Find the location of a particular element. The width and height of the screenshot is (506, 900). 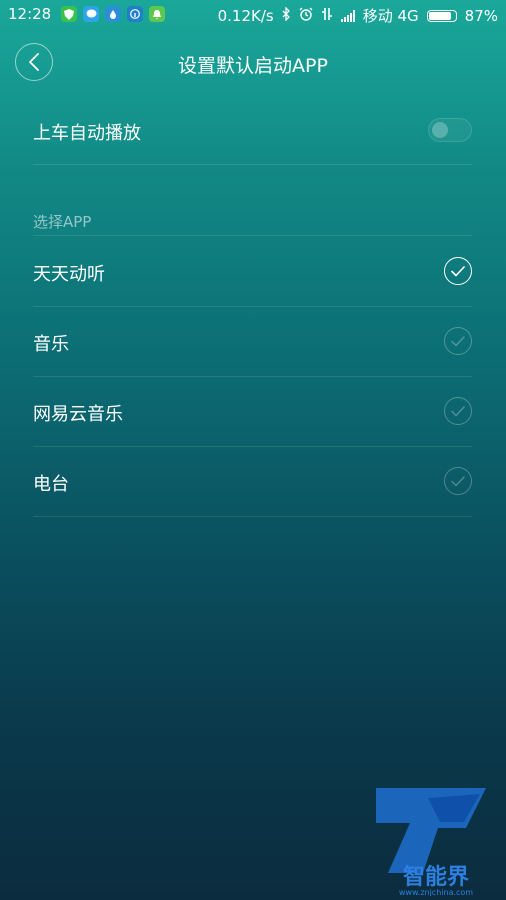

vibrate-icon is located at coordinates (327, 16).